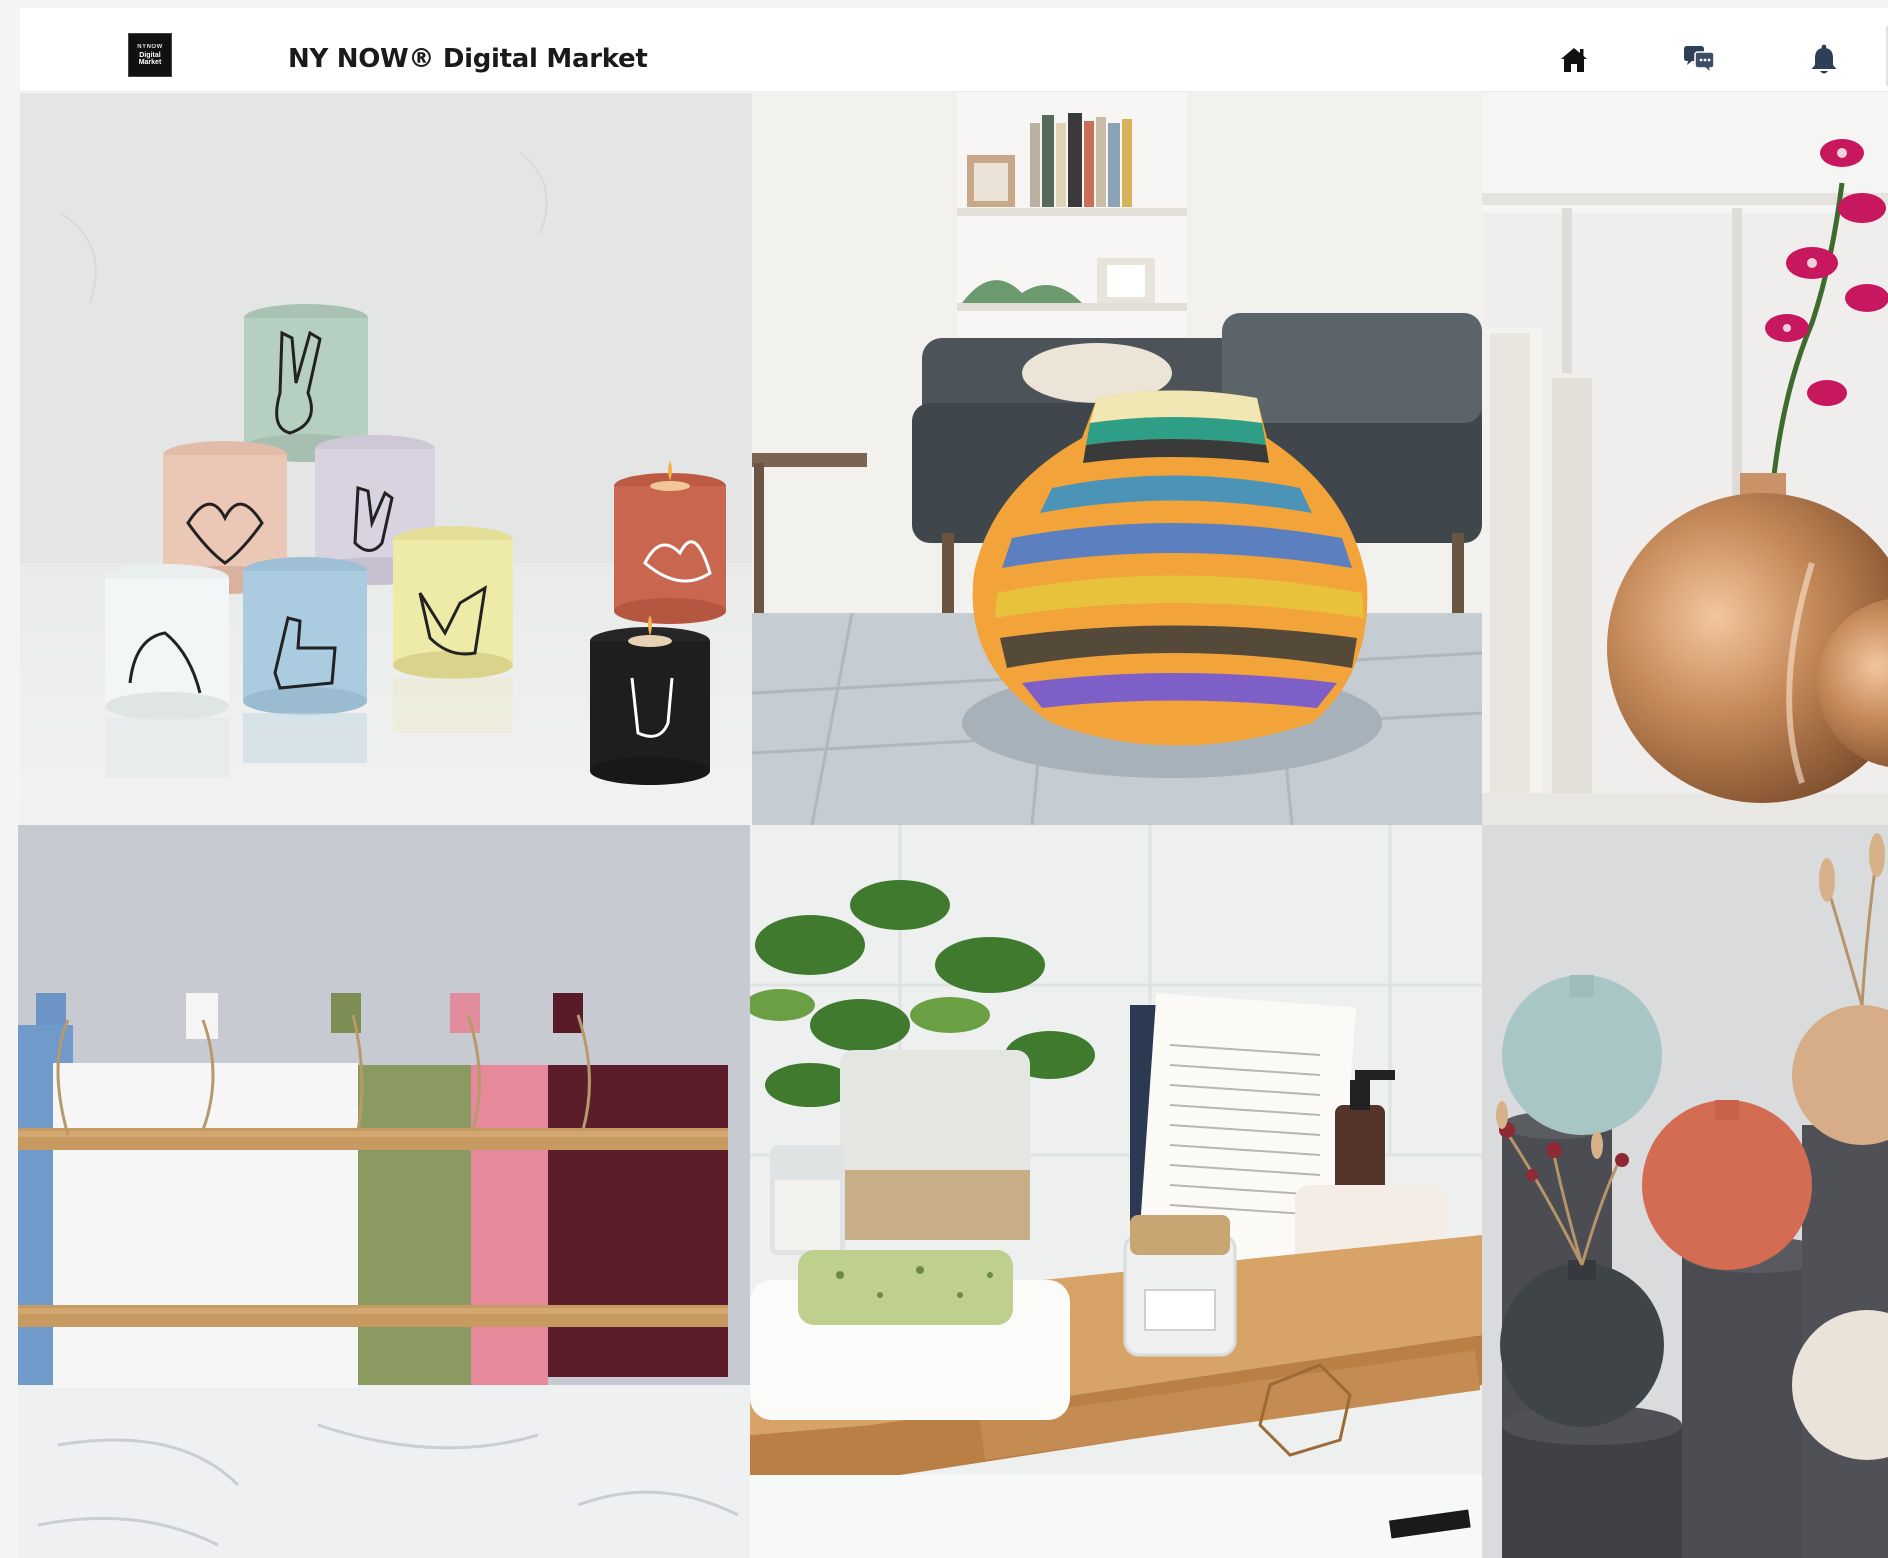 This screenshot has height=1558, width=1888. What do you see at coordinates (150, 62) in the screenshot?
I see `logo-text-line-3: Market` at bounding box center [150, 62].